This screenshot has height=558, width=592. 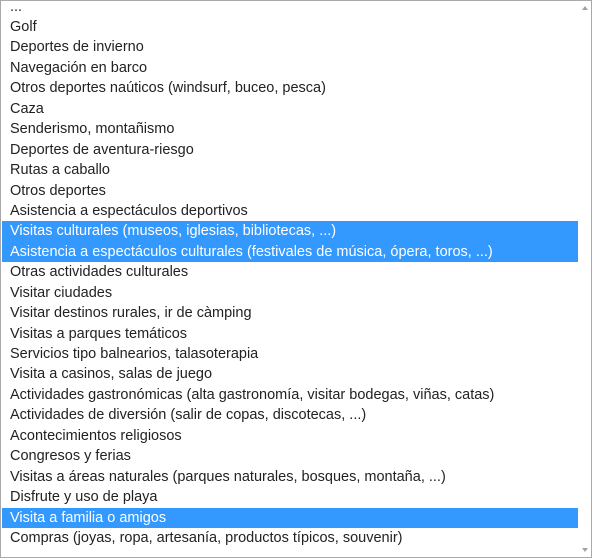 I want to click on scroll-up-button, so click(x=584, y=8).